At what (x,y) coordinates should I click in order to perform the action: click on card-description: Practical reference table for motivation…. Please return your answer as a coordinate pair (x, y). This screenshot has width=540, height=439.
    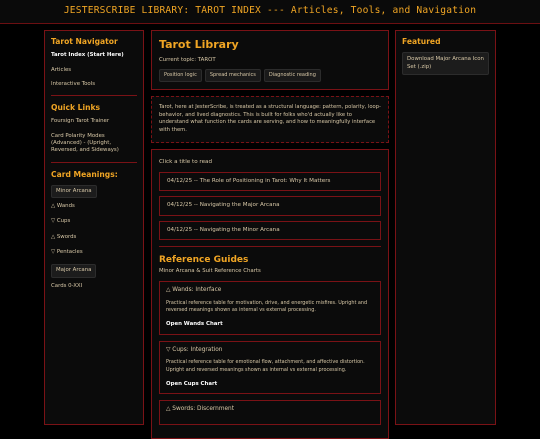
    Looking at the image, I should click on (270, 307).